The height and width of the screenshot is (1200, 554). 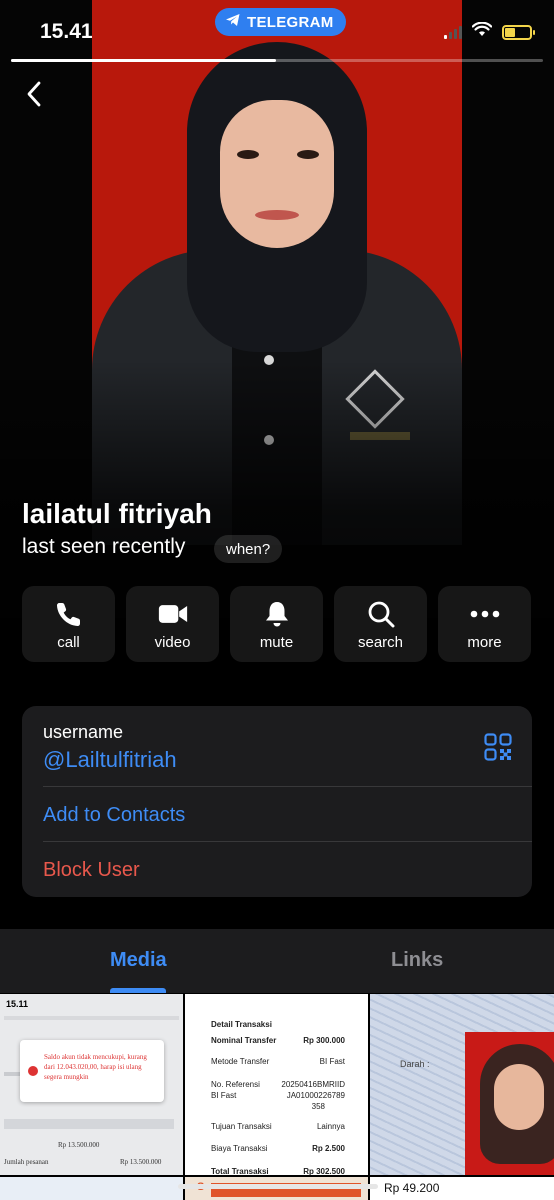 What do you see at coordinates (278, 1040) in the screenshot?
I see `receipt-row: Nominal Transfer Rp 300.000` at bounding box center [278, 1040].